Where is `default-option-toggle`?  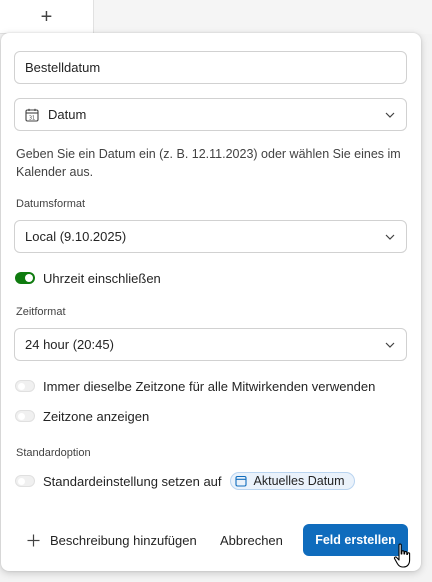 default-option-toggle is located at coordinates (25, 481).